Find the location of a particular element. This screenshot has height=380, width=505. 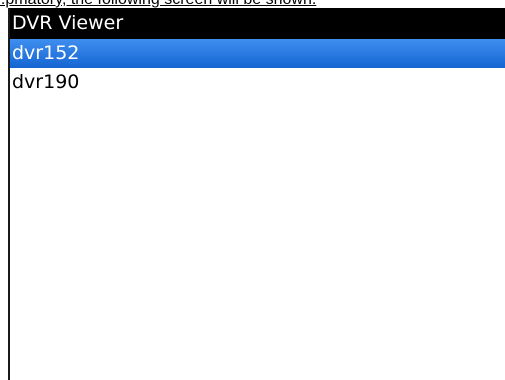

app-title-bar: DVR Viewer is located at coordinates (257, 23).